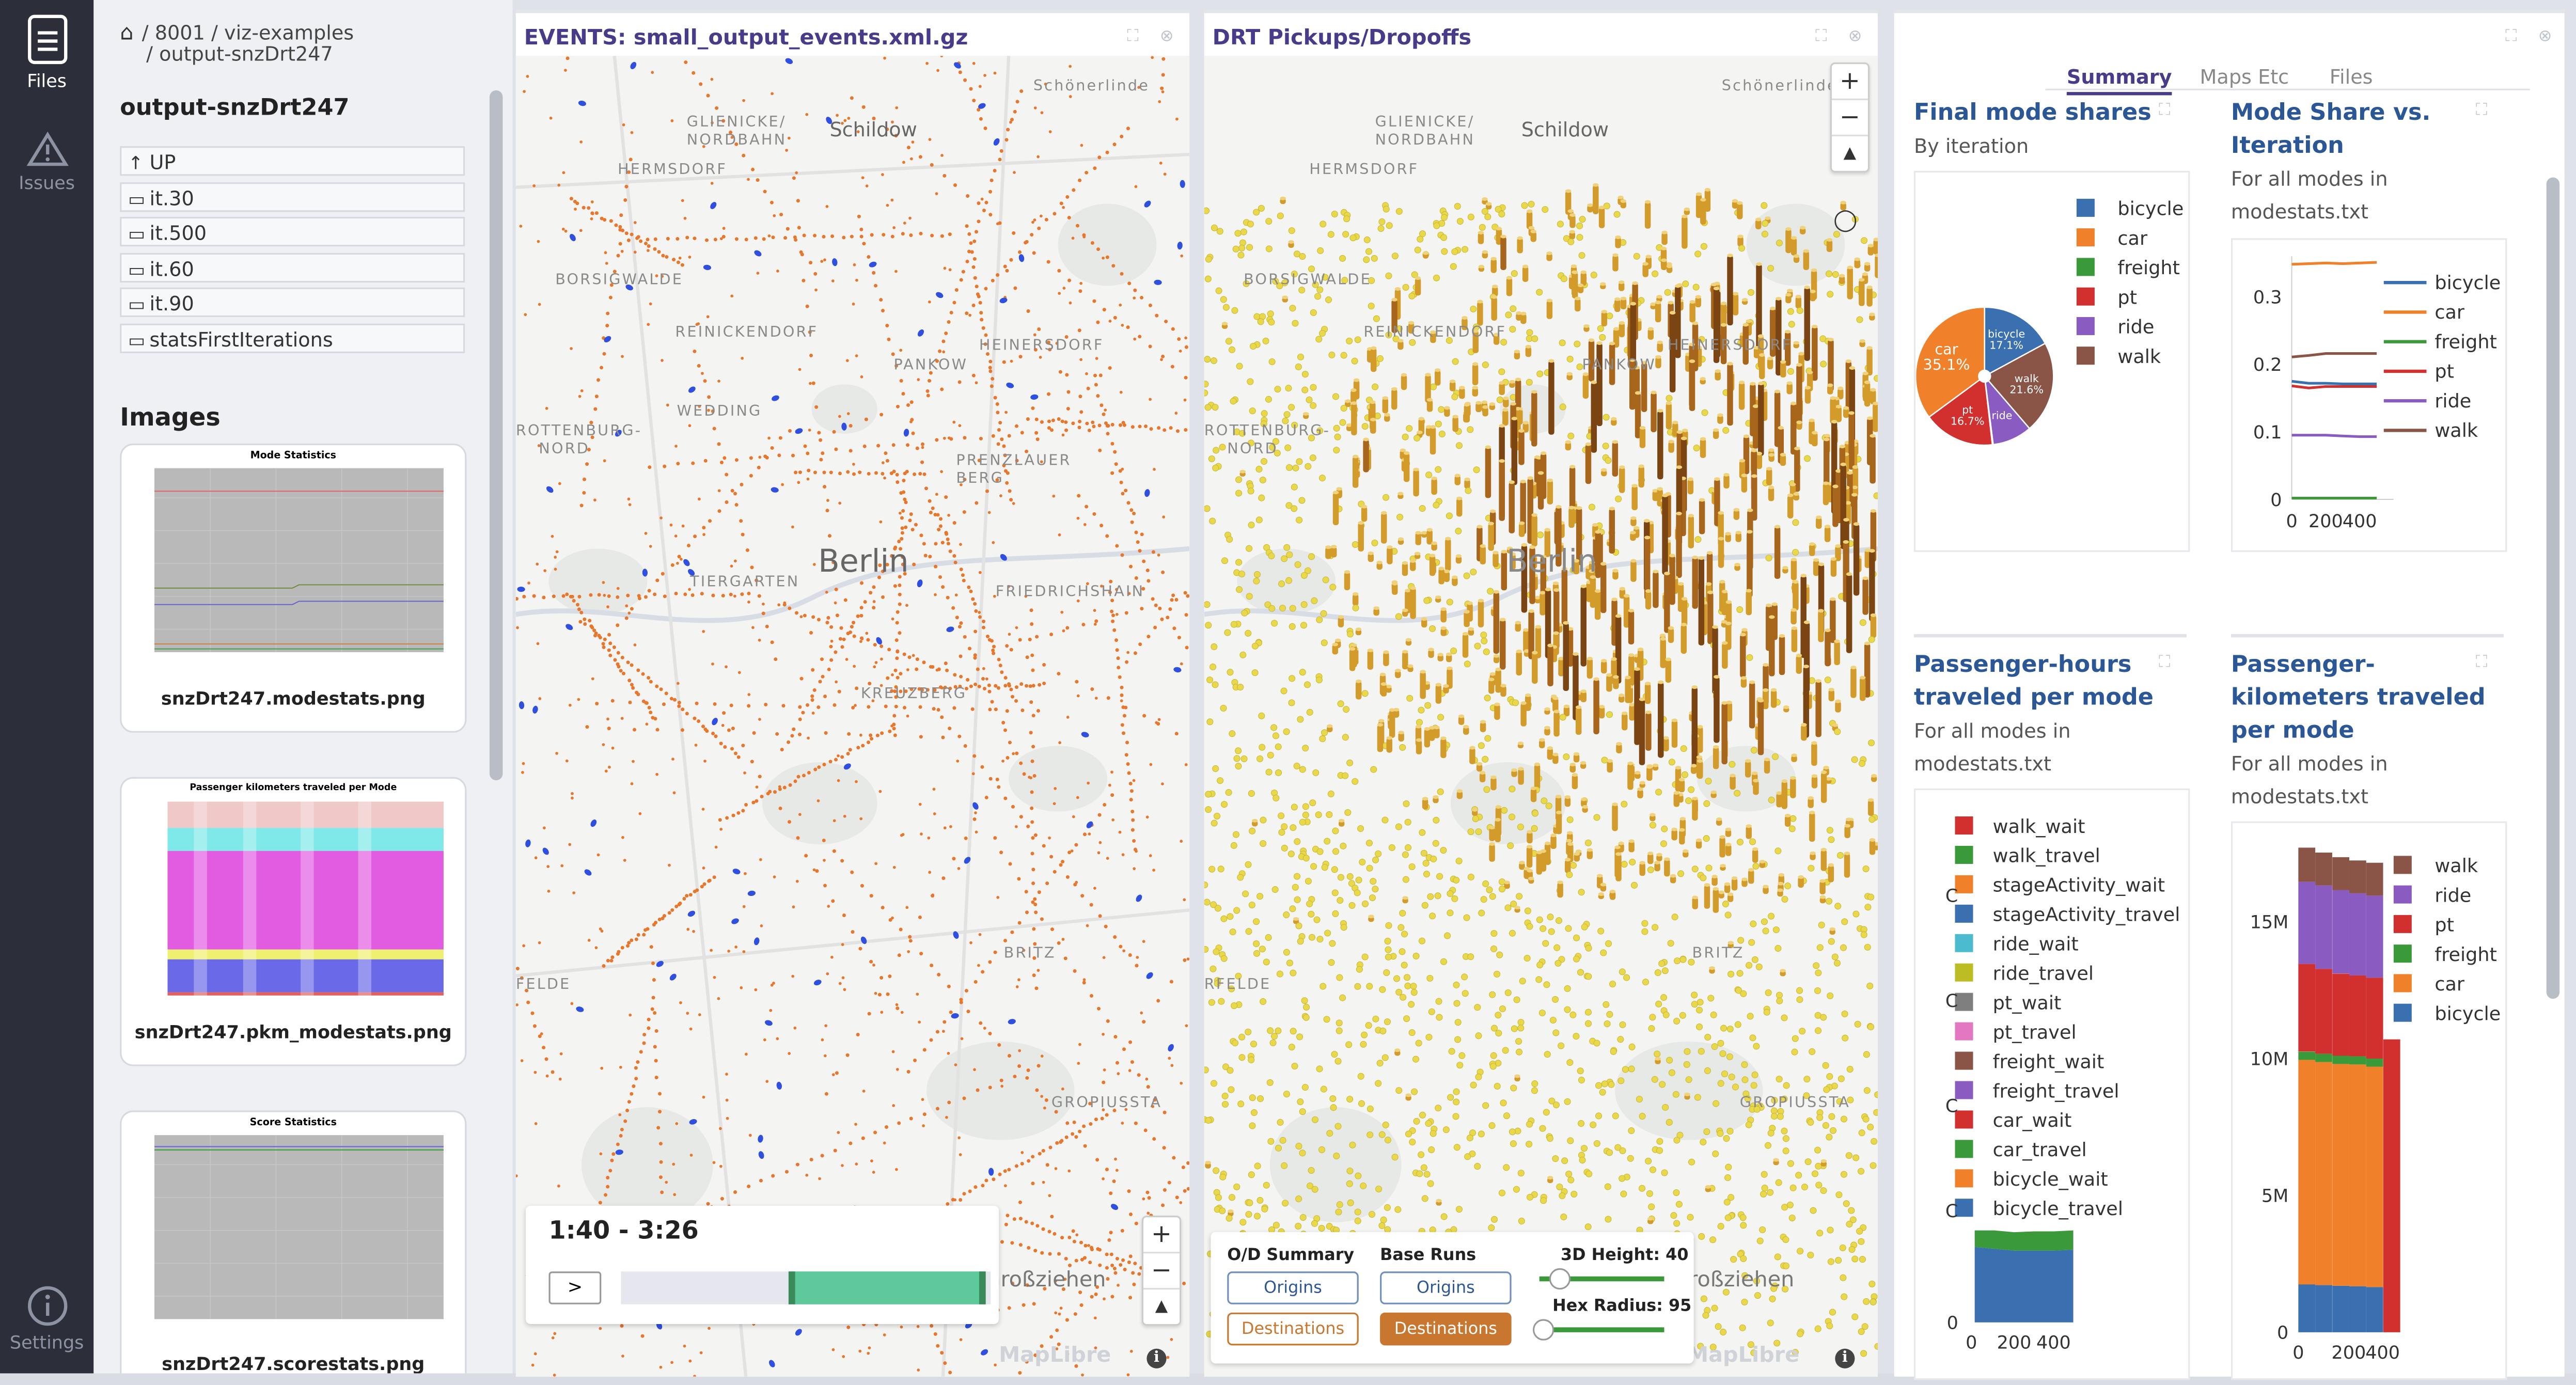 The height and width of the screenshot is (1385, 2576). I want to click on folder-row-it60: ▭ it.60, so click(292, 268).